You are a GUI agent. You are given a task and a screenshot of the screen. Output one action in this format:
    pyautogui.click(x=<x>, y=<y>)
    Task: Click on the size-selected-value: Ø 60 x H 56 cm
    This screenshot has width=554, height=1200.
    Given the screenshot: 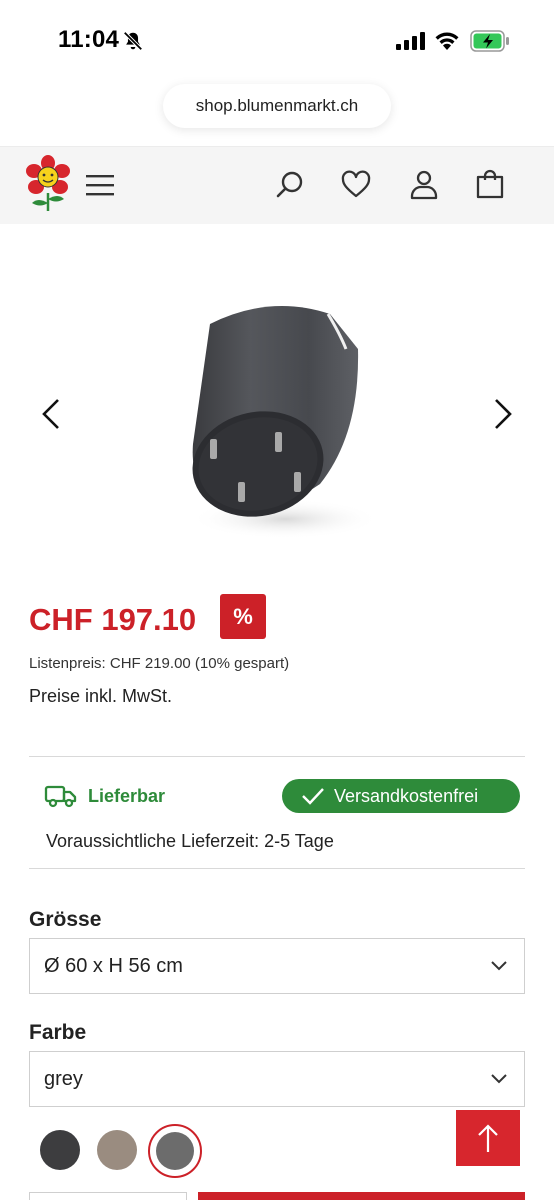 What is the action you would take?
    pyautogui.click(x=113, y=965)
    